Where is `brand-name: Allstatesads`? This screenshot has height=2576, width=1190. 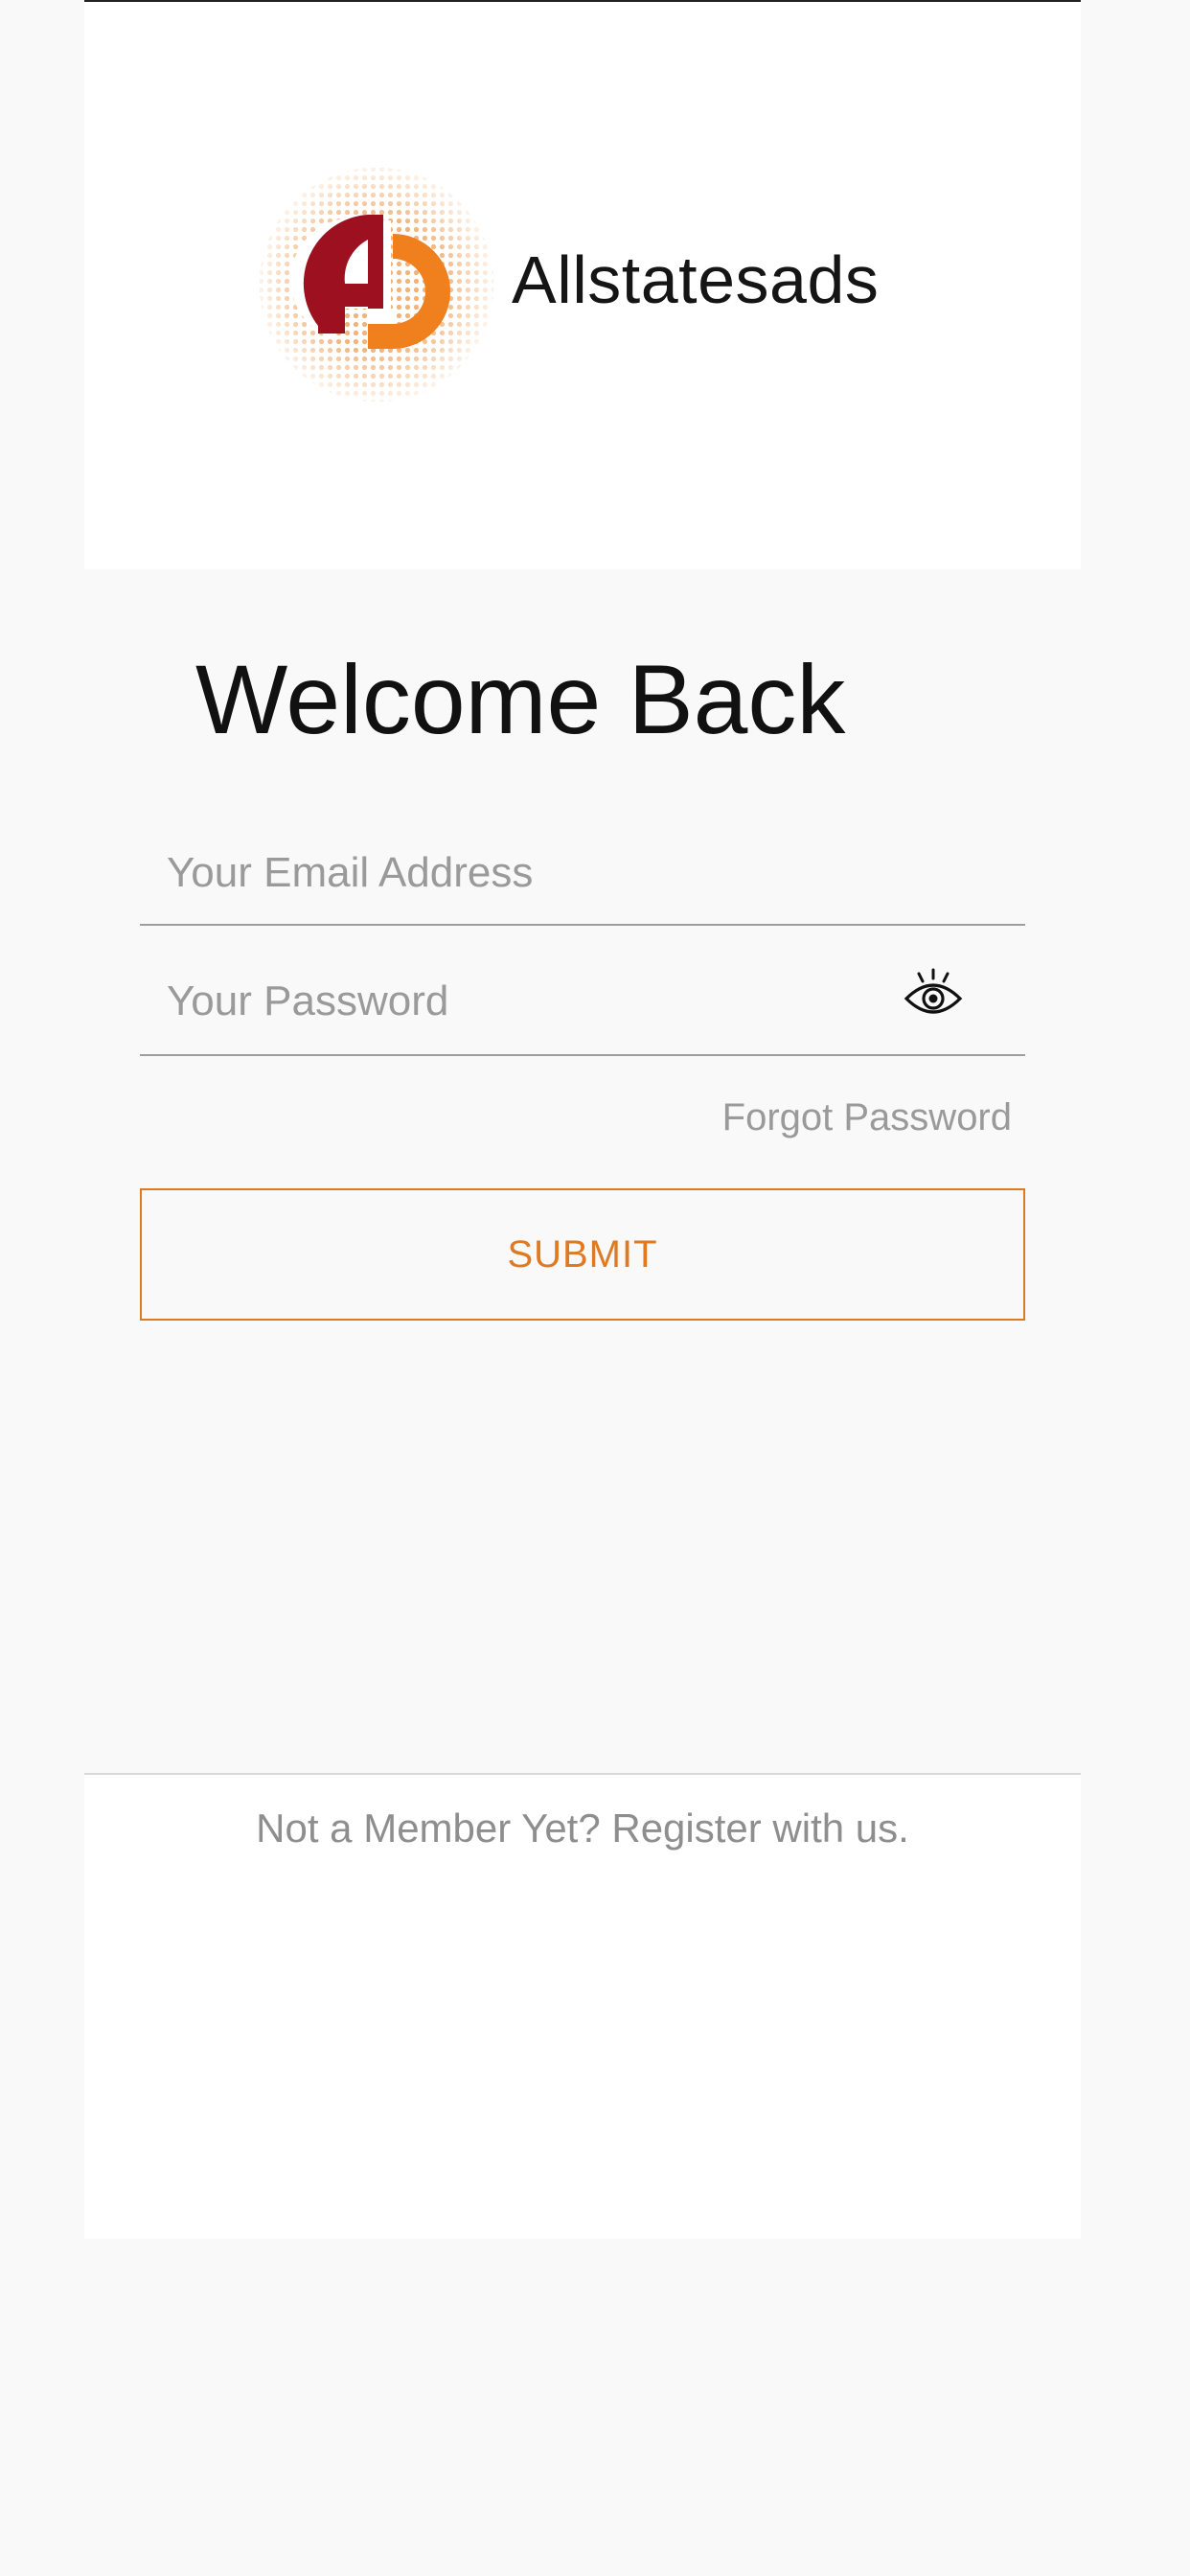
brand-name: Allstatesads is located at coordinates (696, 280).